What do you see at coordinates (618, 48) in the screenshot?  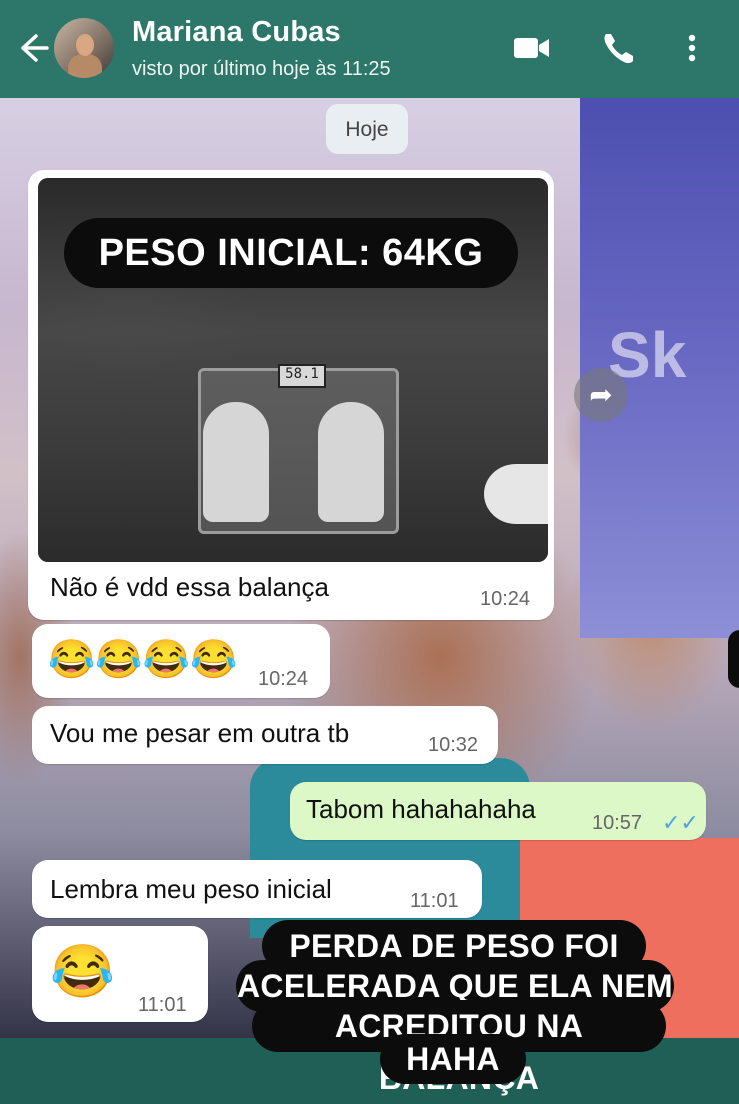 I see `voice-call-icon` at bounding box center [618, 48].